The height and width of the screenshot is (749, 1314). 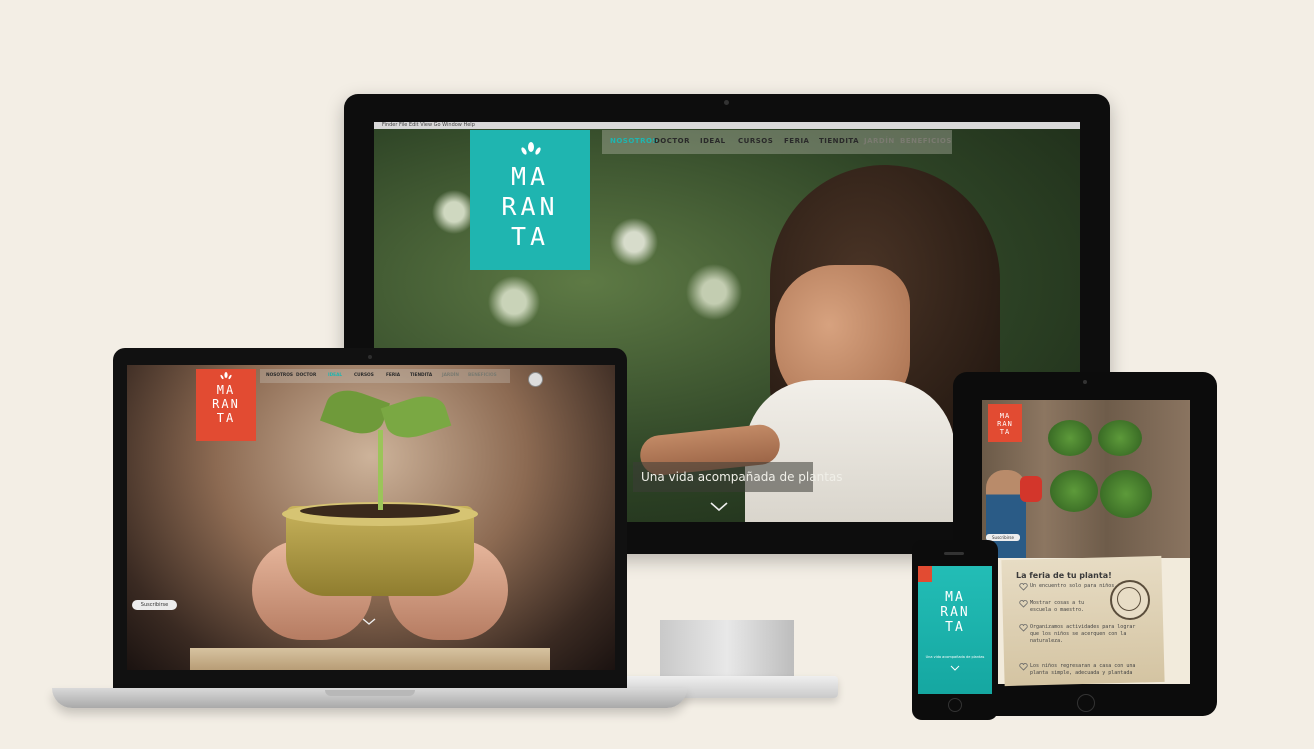 What do you see at coordinates (370, 693) in the screenshot?
I see `laptop-notch` at bounding box center [370, 693].